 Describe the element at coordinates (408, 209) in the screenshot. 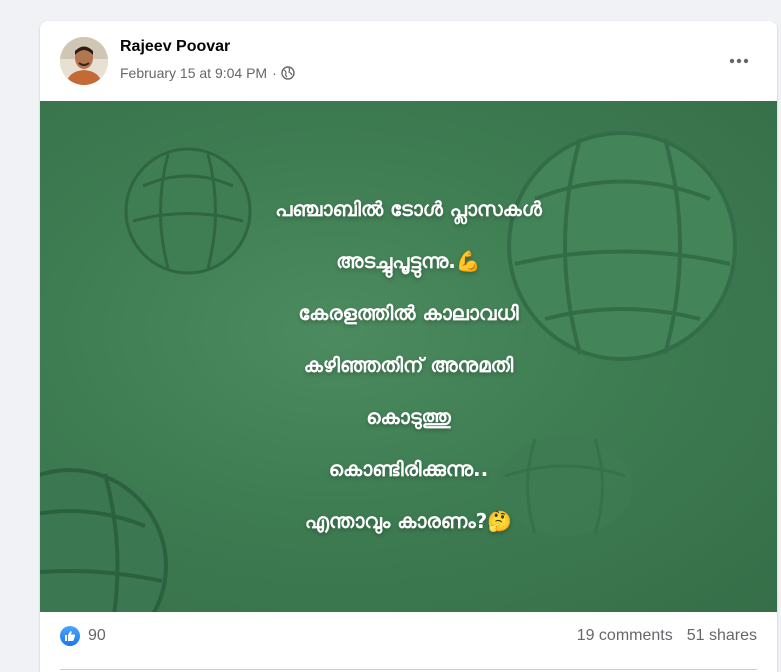

I see `post-text-line: പഞ്ചാബിൽ ടോൾ പ്ലാസകൾ` at that location.